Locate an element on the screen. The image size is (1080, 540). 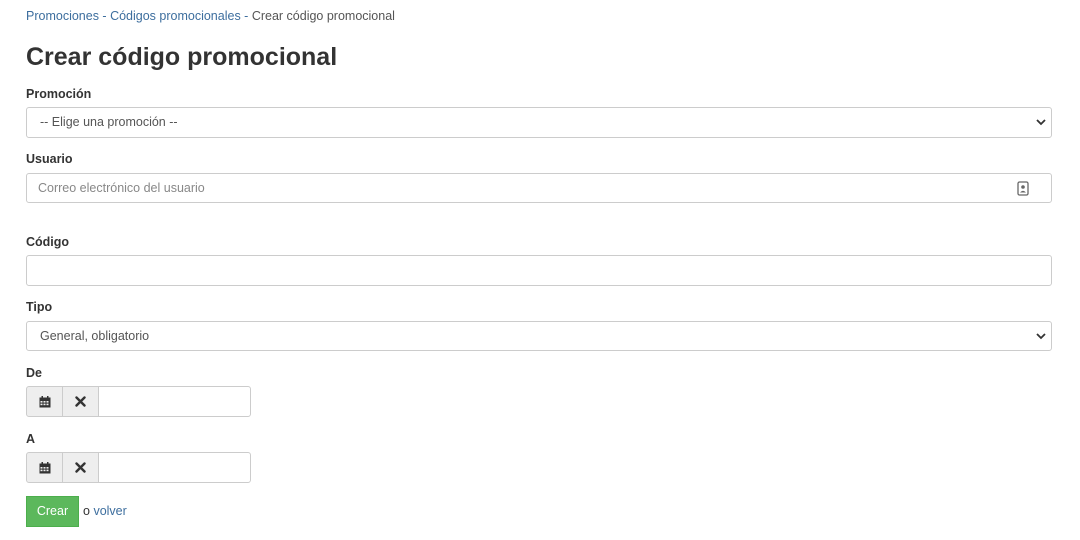
type-select: General, obligatorio is located at coordinates (539, 336).